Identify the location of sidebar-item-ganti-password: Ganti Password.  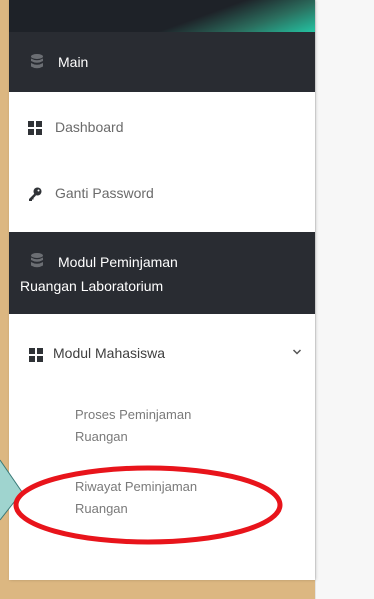
(162, 194).